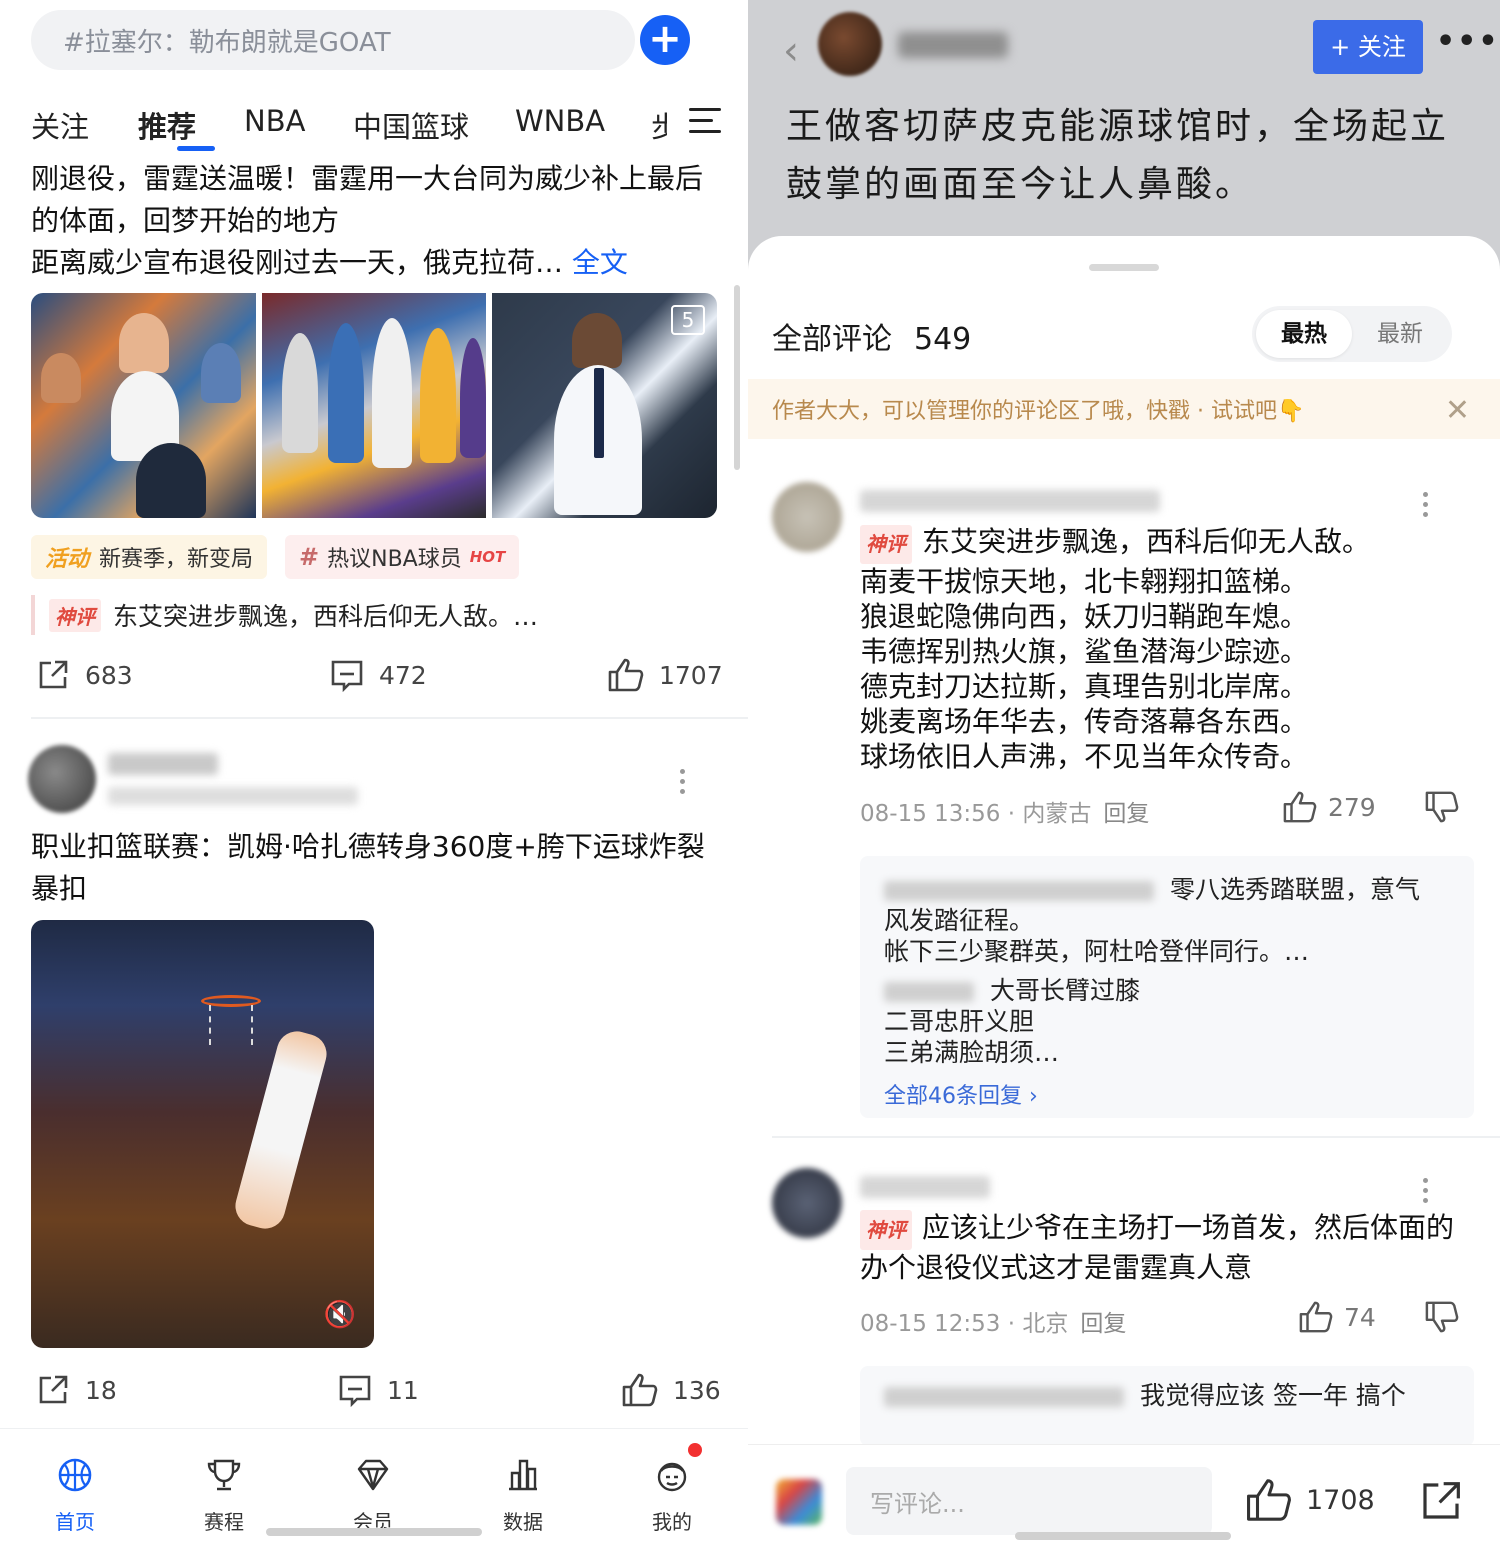  Describe the element at coordinates (959, 920) in the screenshot. I see `reply-line: 风发踏征程。` at that location.